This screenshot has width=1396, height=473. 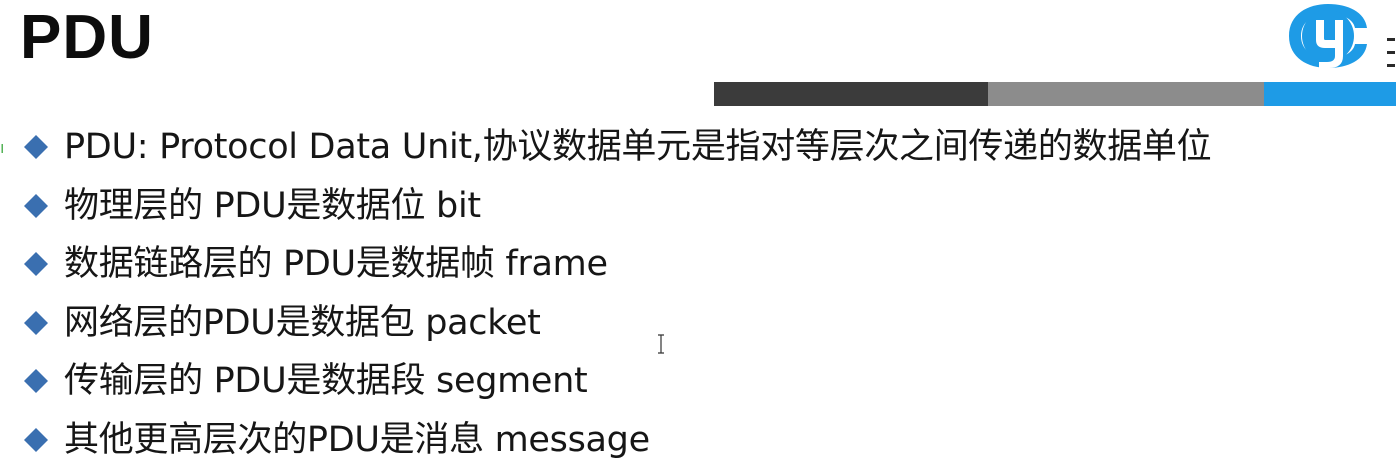 I want to click on bullet-text: 传输层的 PDU是数据段 segment, so click(x=326, y=381).